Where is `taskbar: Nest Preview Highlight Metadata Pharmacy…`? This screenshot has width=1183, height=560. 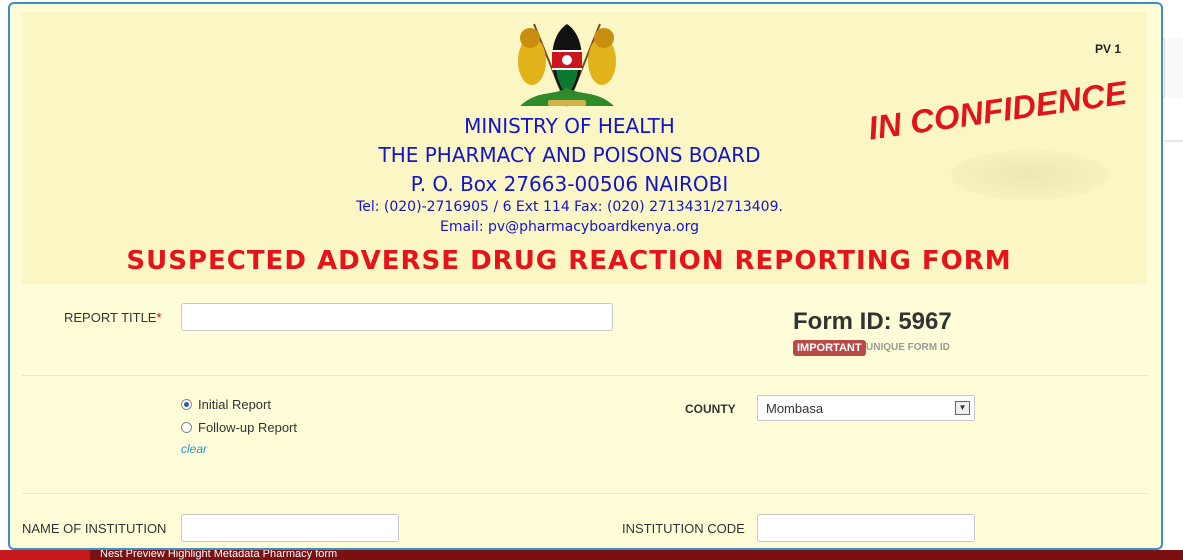 taskbar: Nest Preview Highlight Metadata Pharmacy… is located at coordinates (591, 555).